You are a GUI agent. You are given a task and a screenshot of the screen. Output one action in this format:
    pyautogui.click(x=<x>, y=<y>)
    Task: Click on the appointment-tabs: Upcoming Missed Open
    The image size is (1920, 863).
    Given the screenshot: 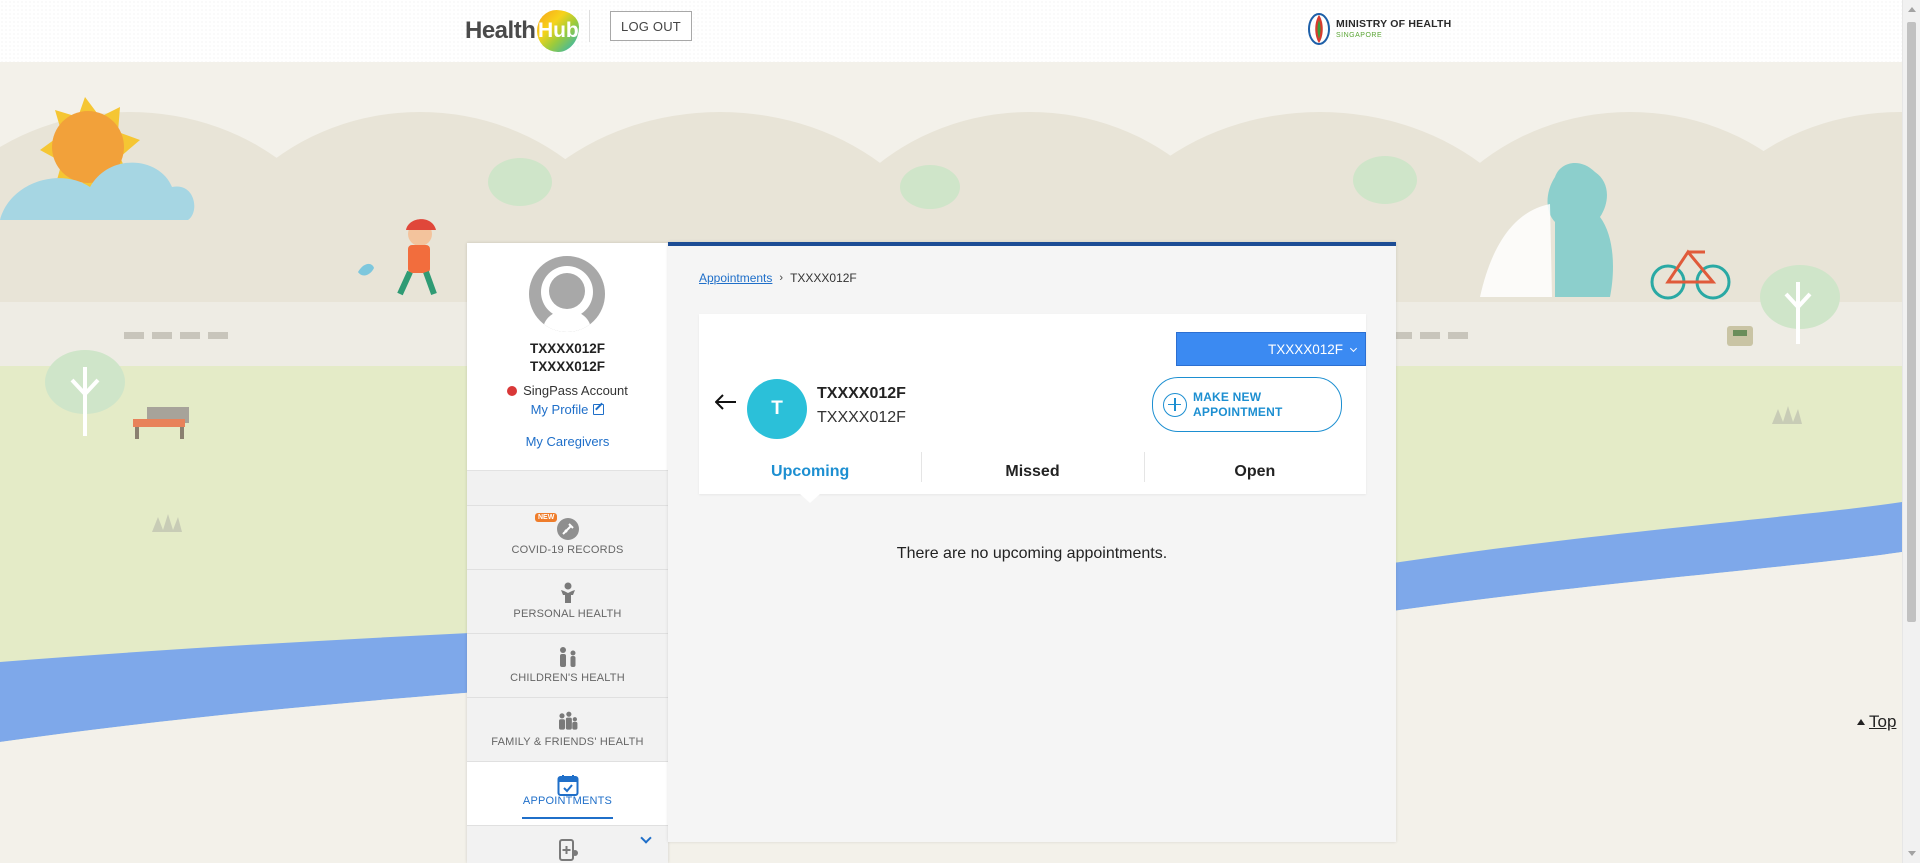 What is the action you would take?
    pyautogui.click(x=1032, y=473)
    